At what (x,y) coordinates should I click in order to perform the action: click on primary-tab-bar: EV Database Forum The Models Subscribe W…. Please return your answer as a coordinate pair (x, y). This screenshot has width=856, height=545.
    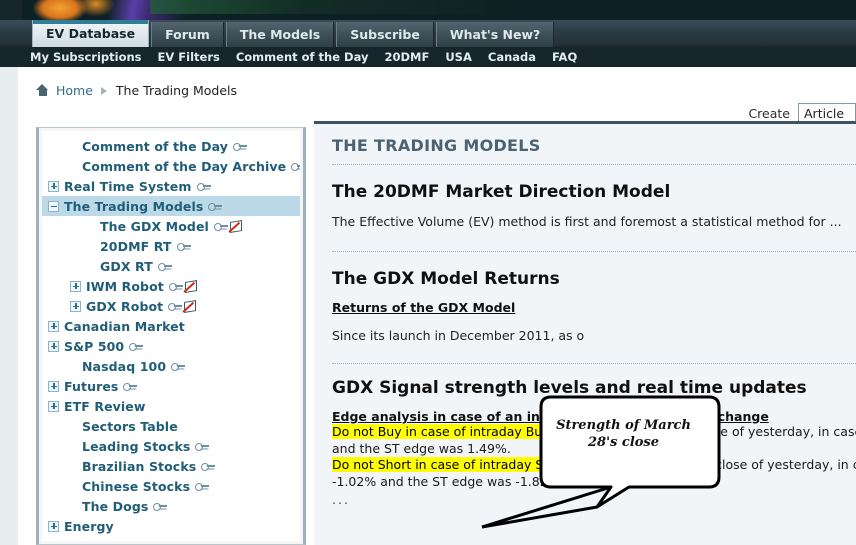
    Looking at the image, I should click on (428, 33).